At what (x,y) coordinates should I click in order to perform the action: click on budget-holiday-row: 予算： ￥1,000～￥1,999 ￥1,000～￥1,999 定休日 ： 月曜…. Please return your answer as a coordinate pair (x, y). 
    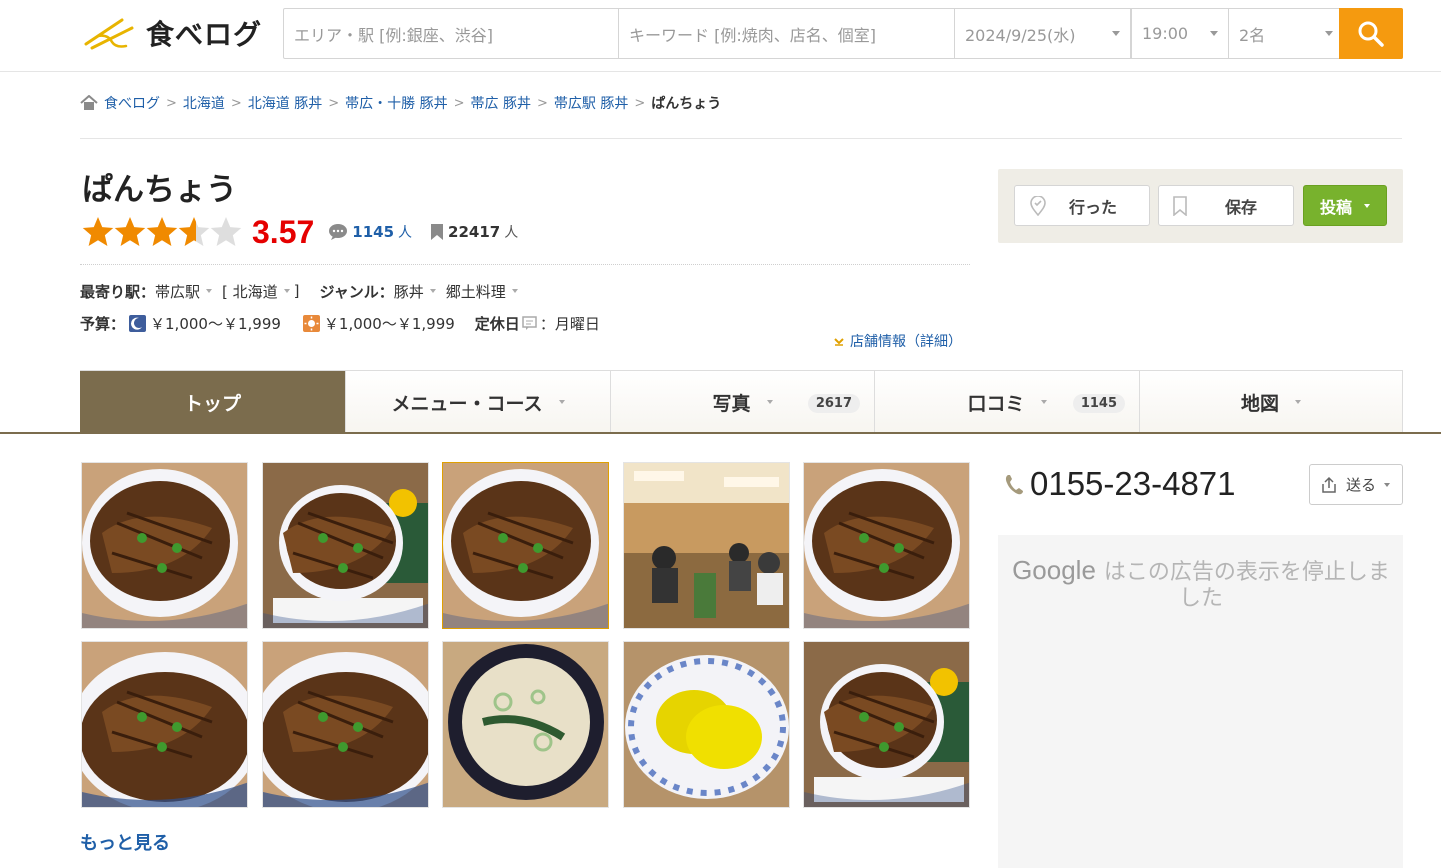
    Looking at the image, I should click on (340, 323).